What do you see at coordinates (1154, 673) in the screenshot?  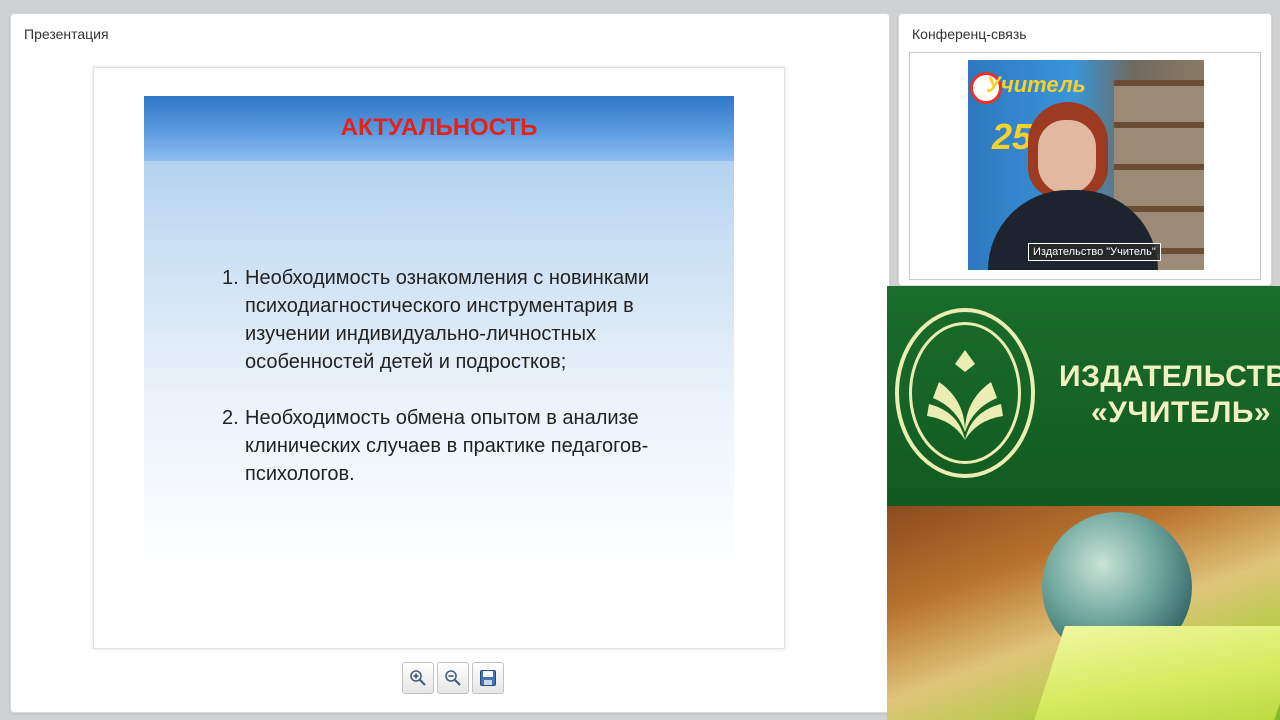 I see `open-book-image` at bounding box center [1154, 673].